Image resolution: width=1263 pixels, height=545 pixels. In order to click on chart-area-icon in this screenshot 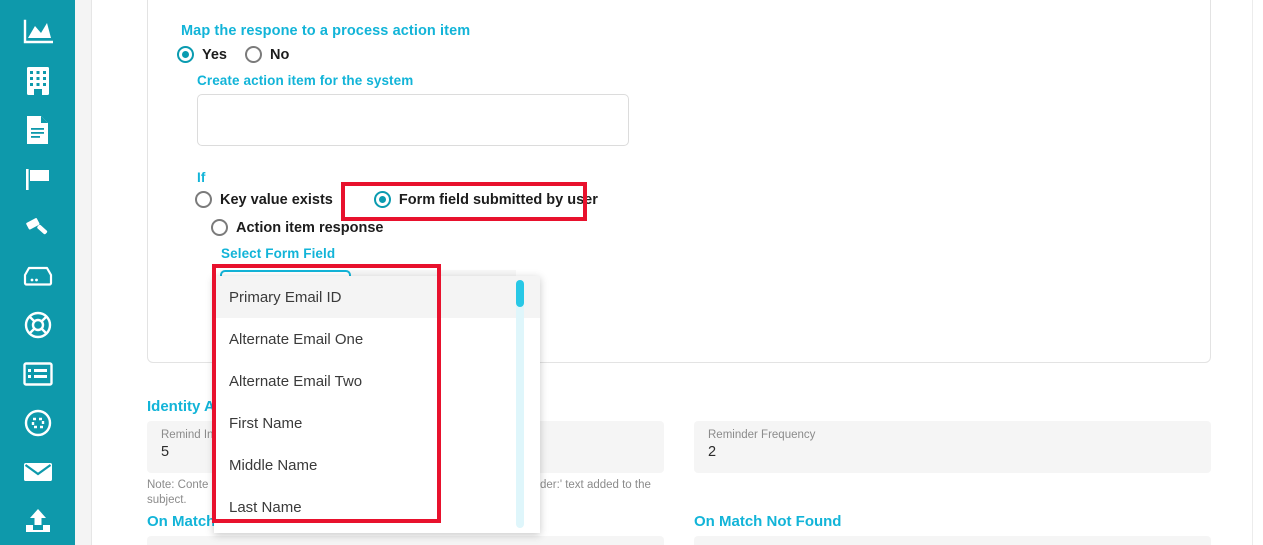, I will do `click(38, 32)`.